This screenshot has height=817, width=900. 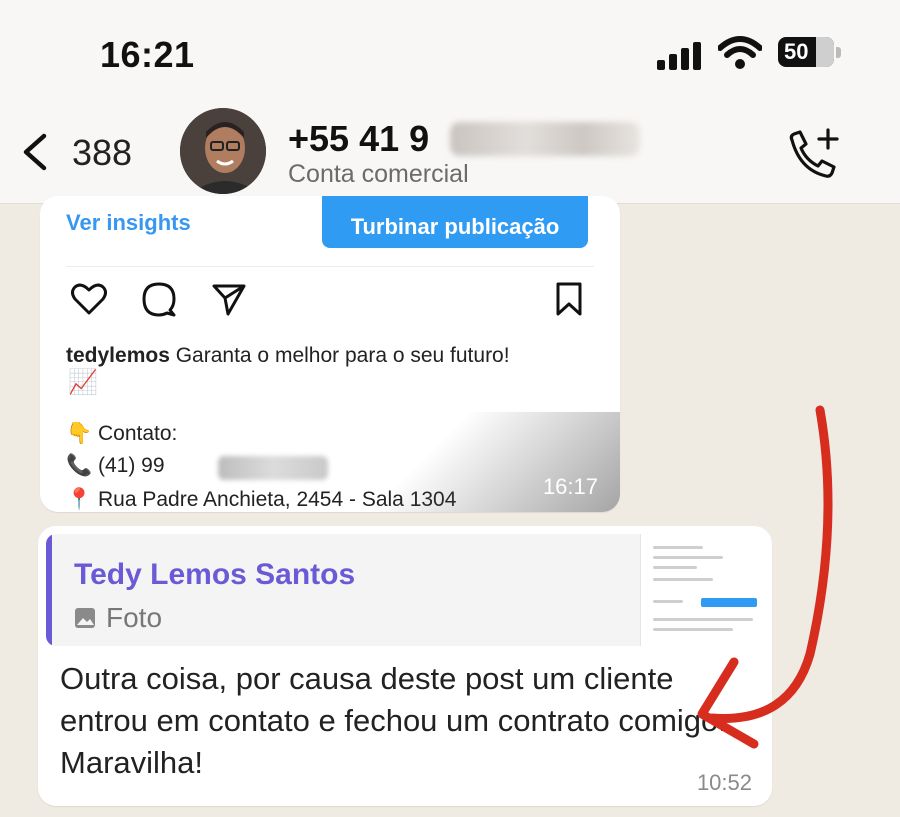 I want to click on share-icon, so click(x=229, y=299).